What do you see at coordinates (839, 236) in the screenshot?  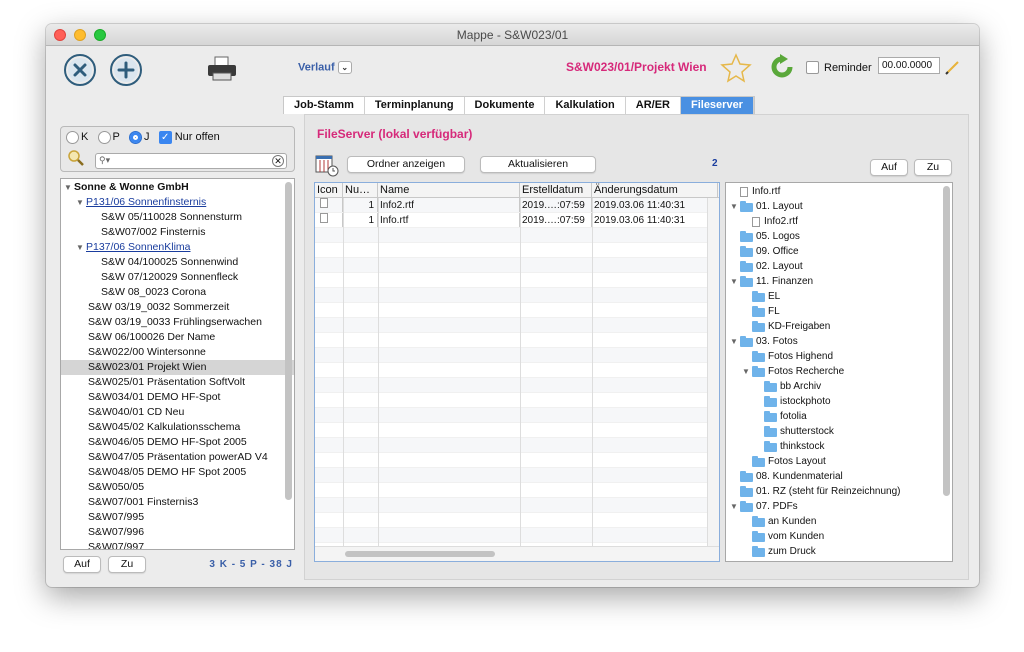 I see `folder-tree-folder: 05. Logos` at bounding box center [839, 236].